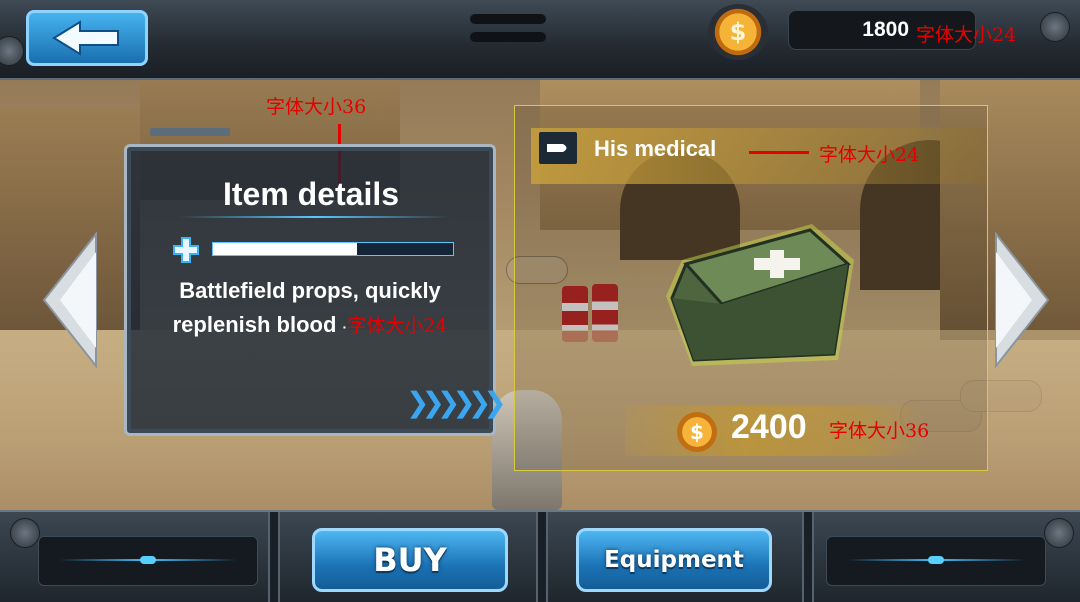 The image size is (1080, 602). I want to click on health-bar-fill, so click(285, 249).